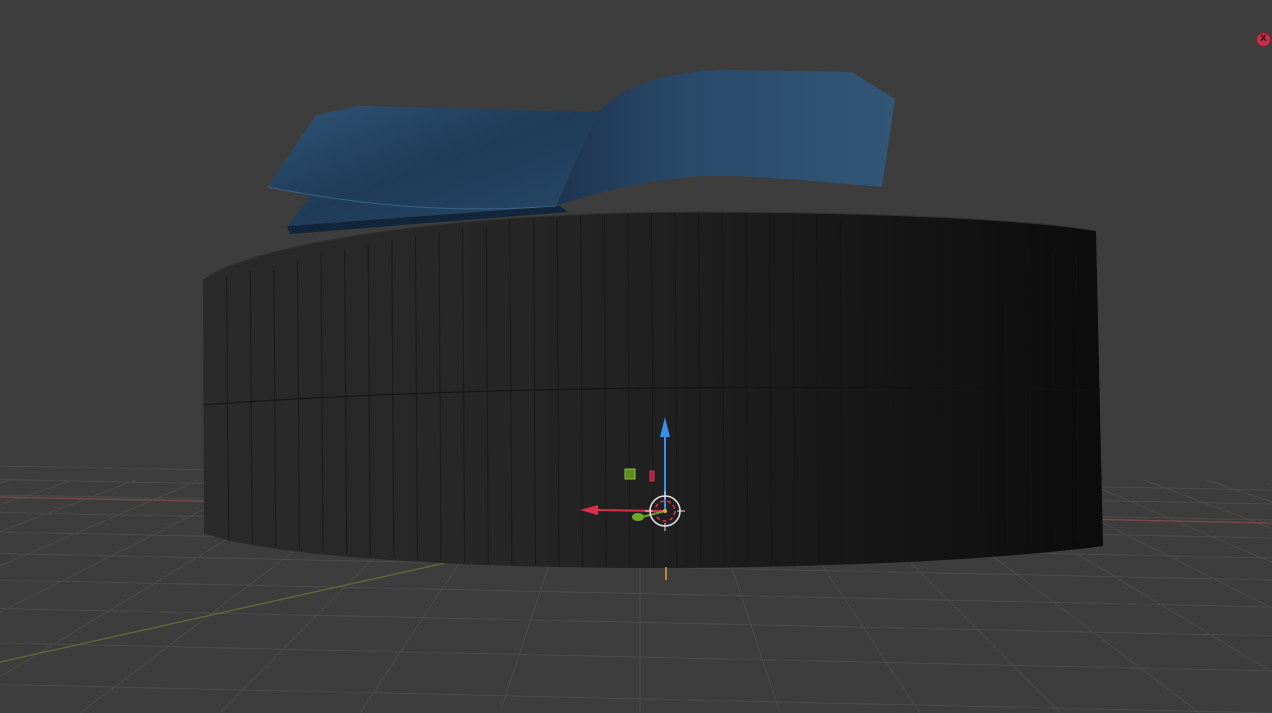 This screenshot has height=713, width=1272. Describe the element at coordinates (652, 476) in the screenshot. I see `gizmo-plane-handle-red` at that location.